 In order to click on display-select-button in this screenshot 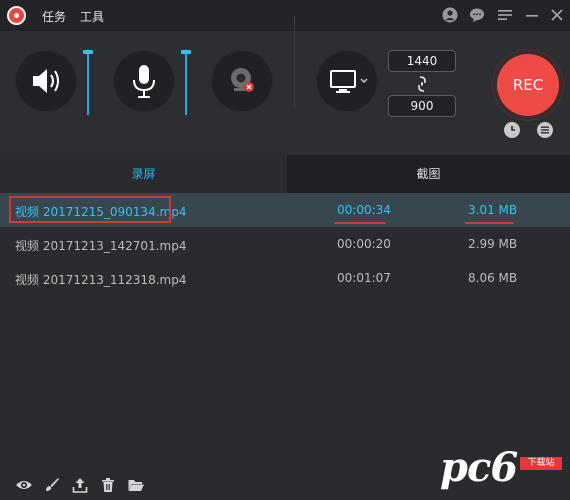, I will do `click(347, 81)`.